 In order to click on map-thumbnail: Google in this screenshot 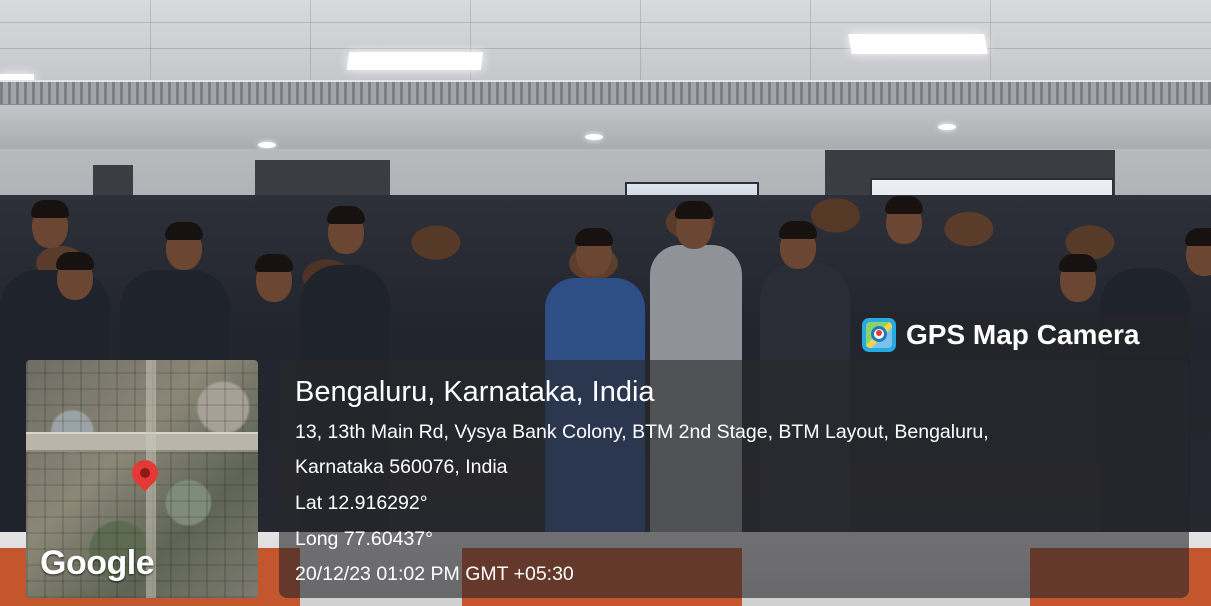, I will do `click(142, 479)`.